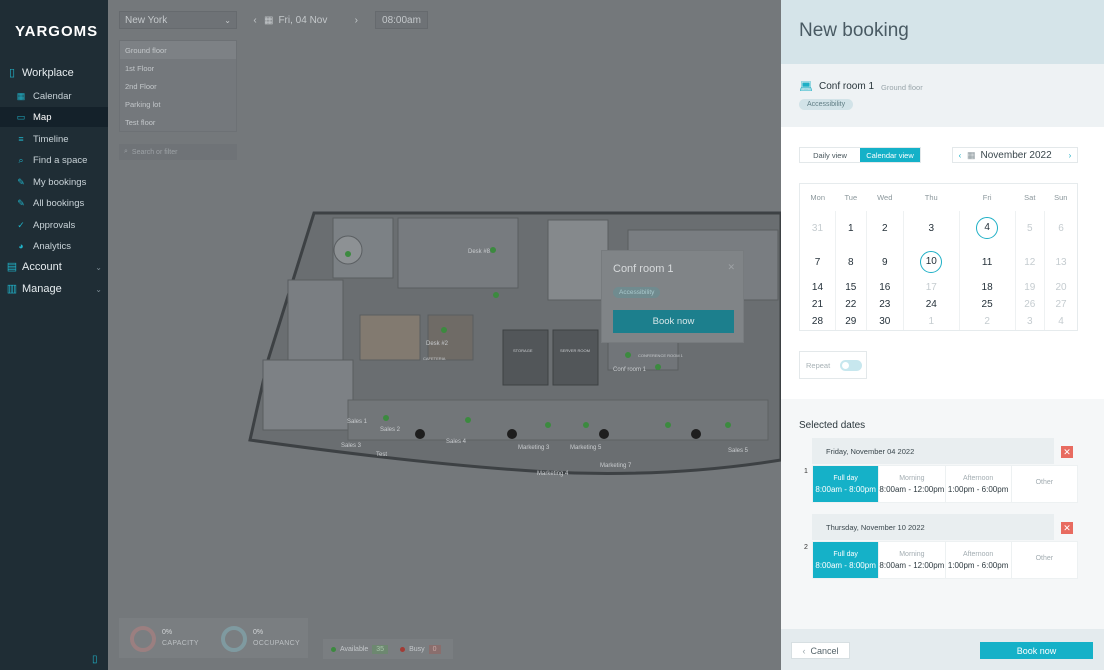 Image resolution: width=1104 pixels, height=670 pixels. I want to click on timeline-icon: ≡, so click(21, 139).